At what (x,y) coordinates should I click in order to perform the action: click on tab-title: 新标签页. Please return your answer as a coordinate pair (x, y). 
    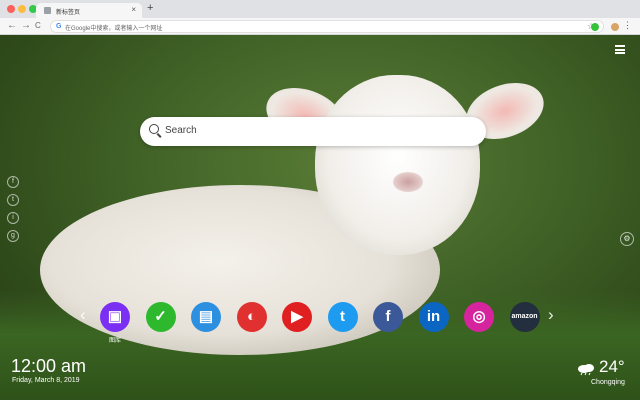
    Looking at the image, I should click on (68, 13).